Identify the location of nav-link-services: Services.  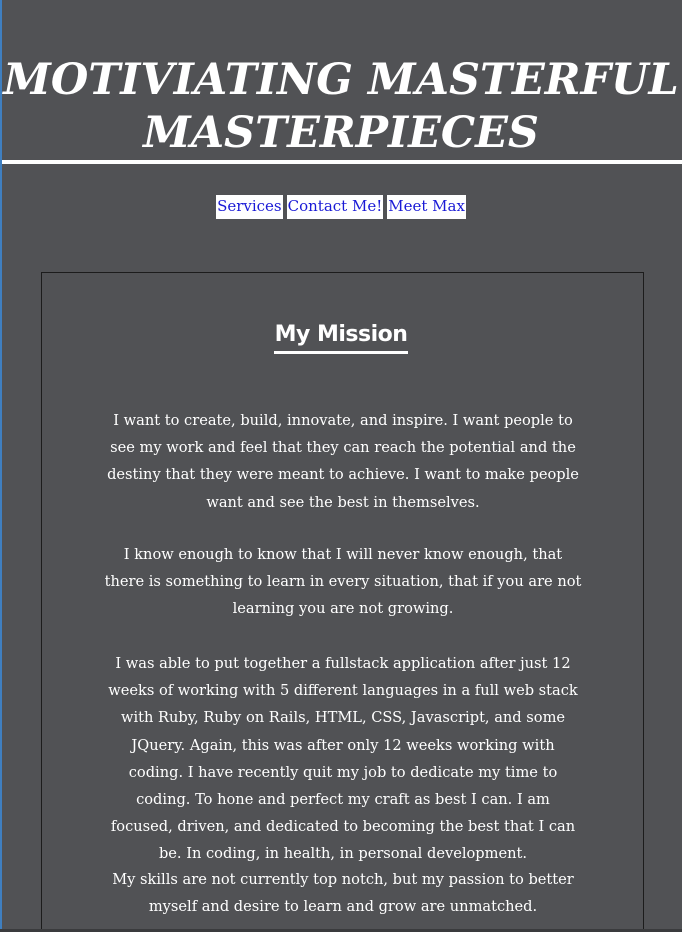
(249, 207).